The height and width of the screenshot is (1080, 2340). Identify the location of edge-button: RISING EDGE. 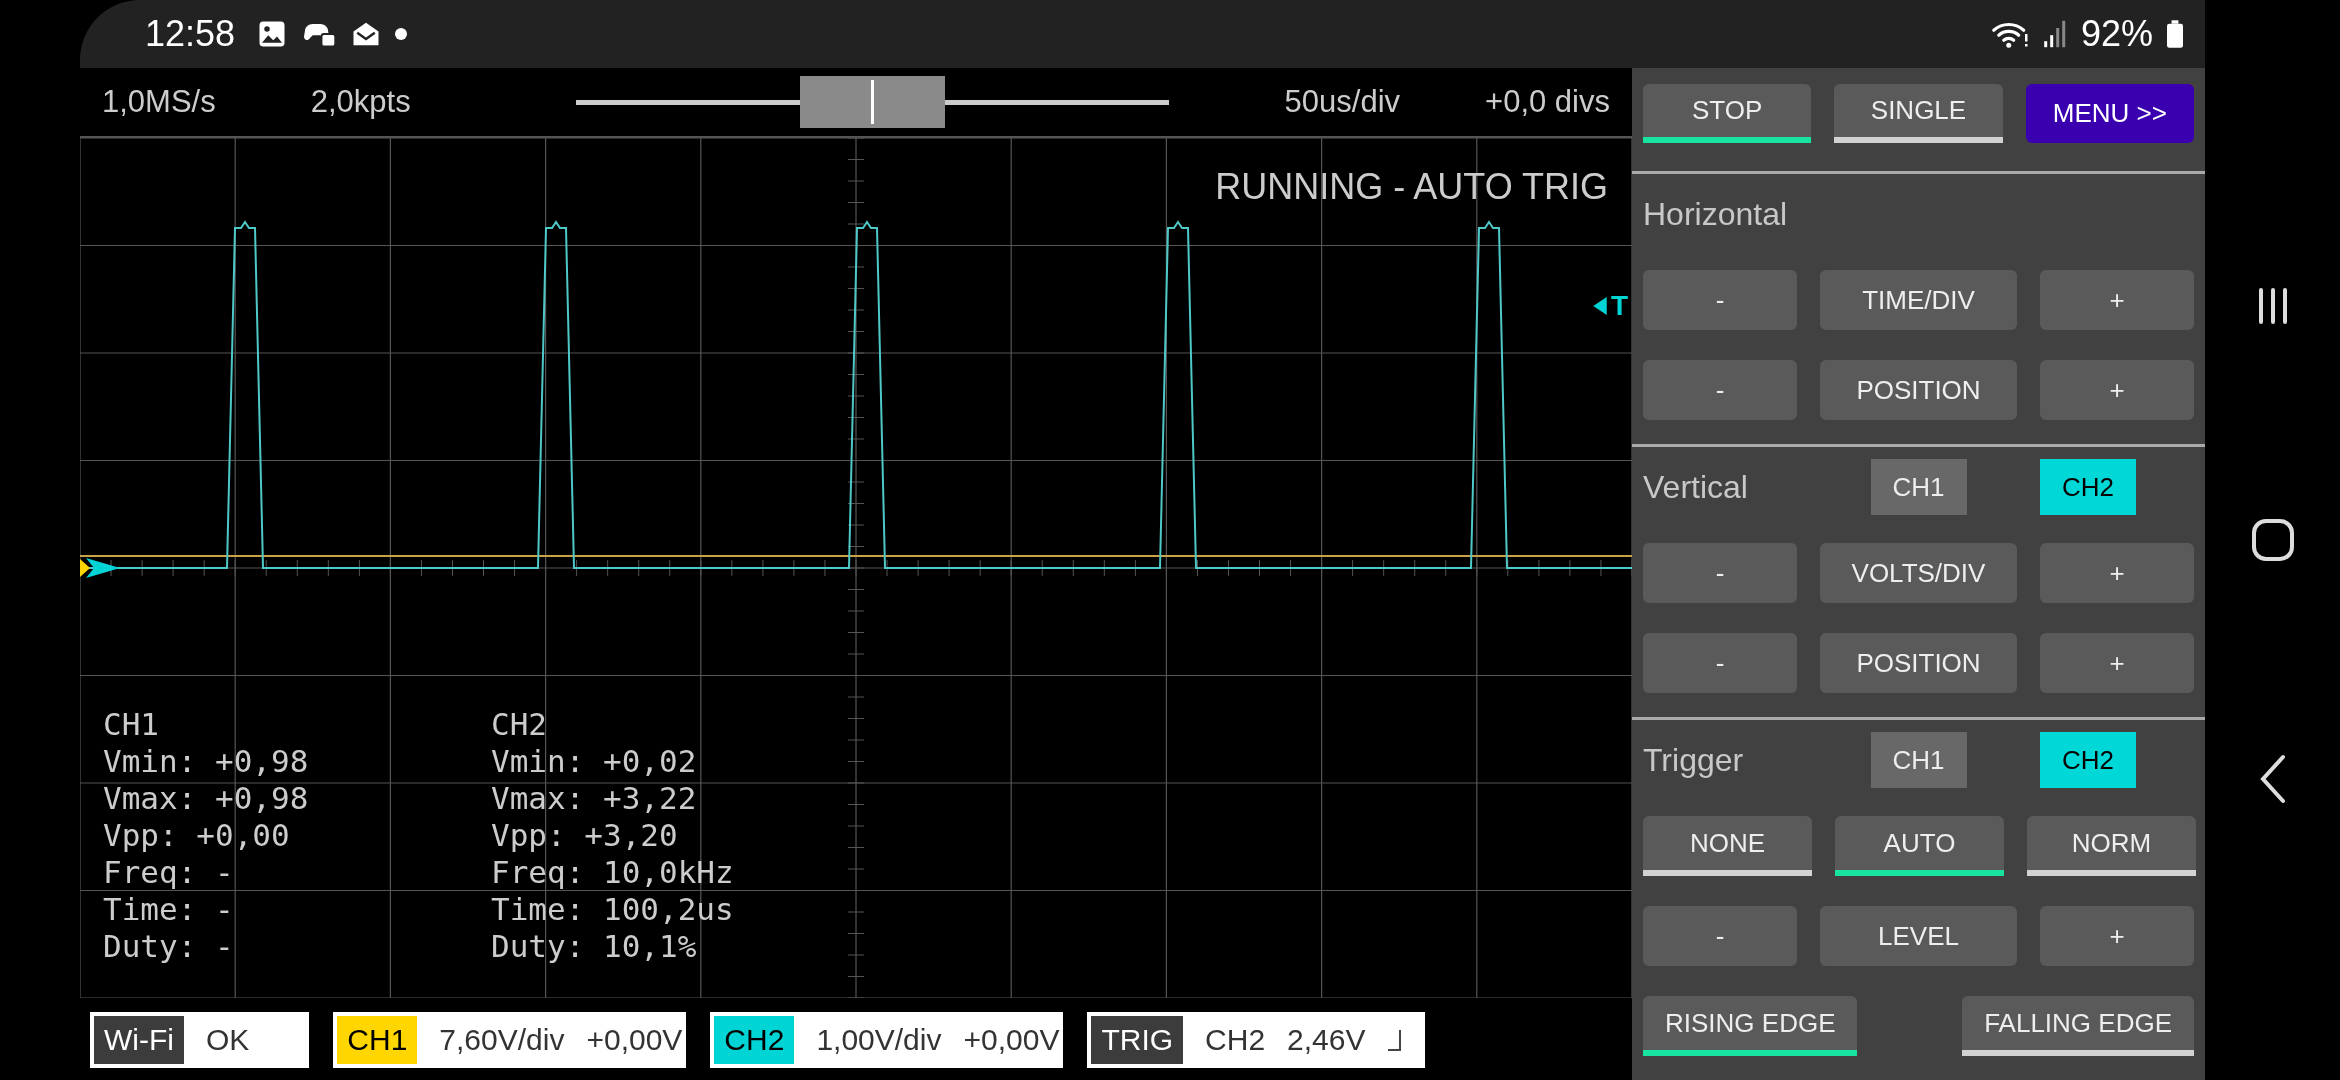
(1750, 1026).